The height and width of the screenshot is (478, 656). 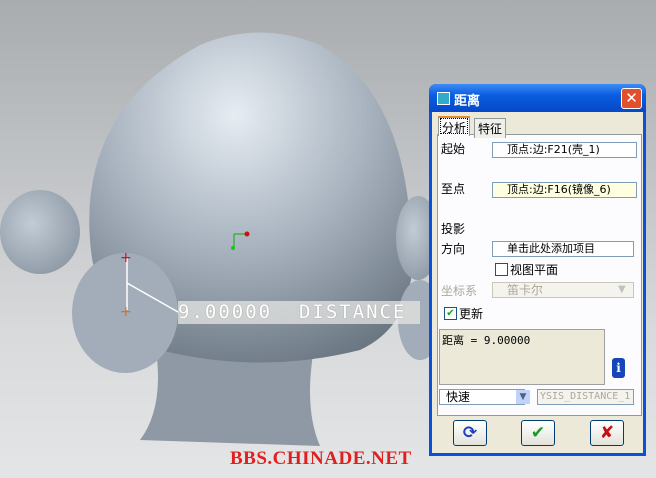 I want to click on from-field: 顶点:边:F21(壳_1), so click(x=564, y=150).